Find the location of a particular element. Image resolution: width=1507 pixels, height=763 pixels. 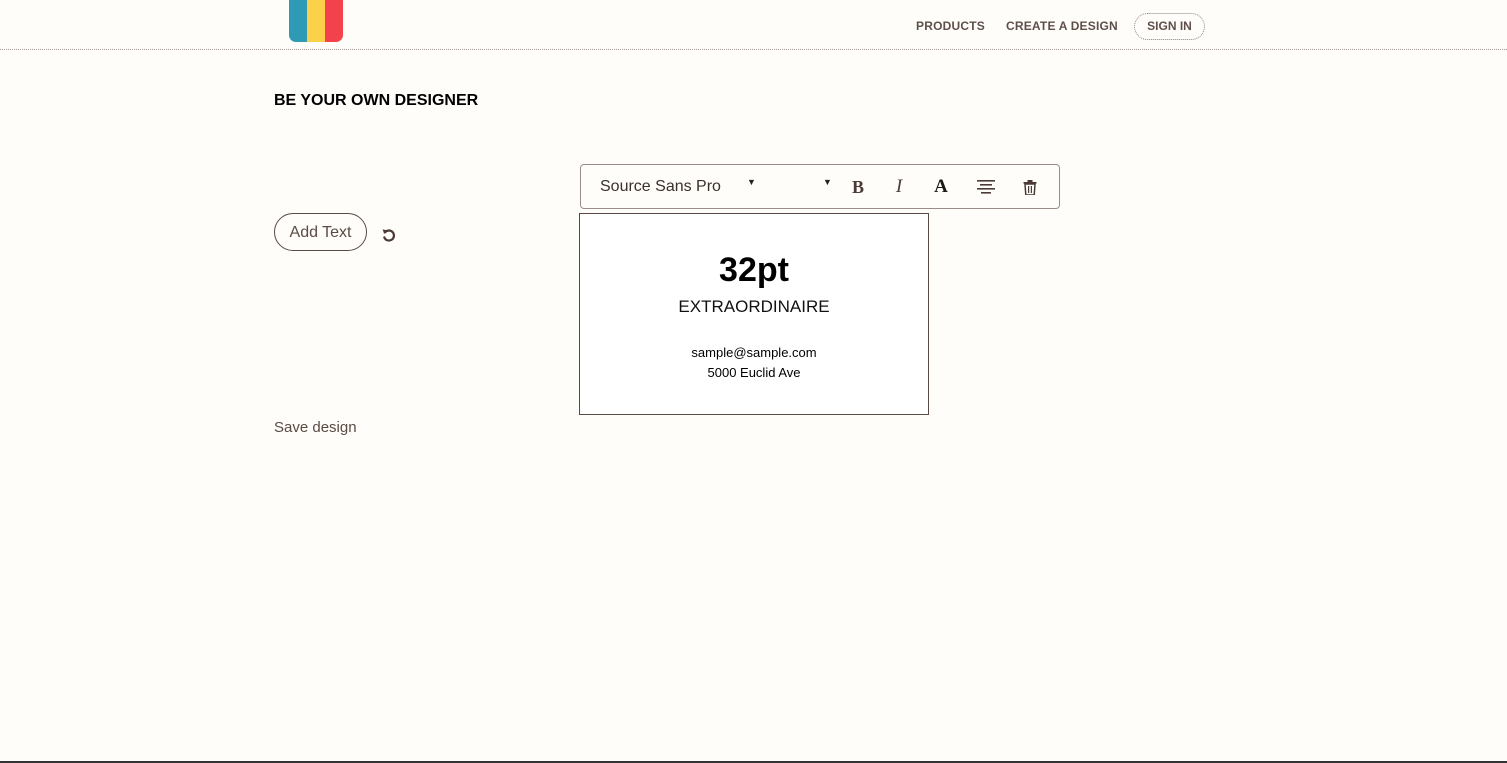

bold-icon: B is located at coordinates (858, 187).